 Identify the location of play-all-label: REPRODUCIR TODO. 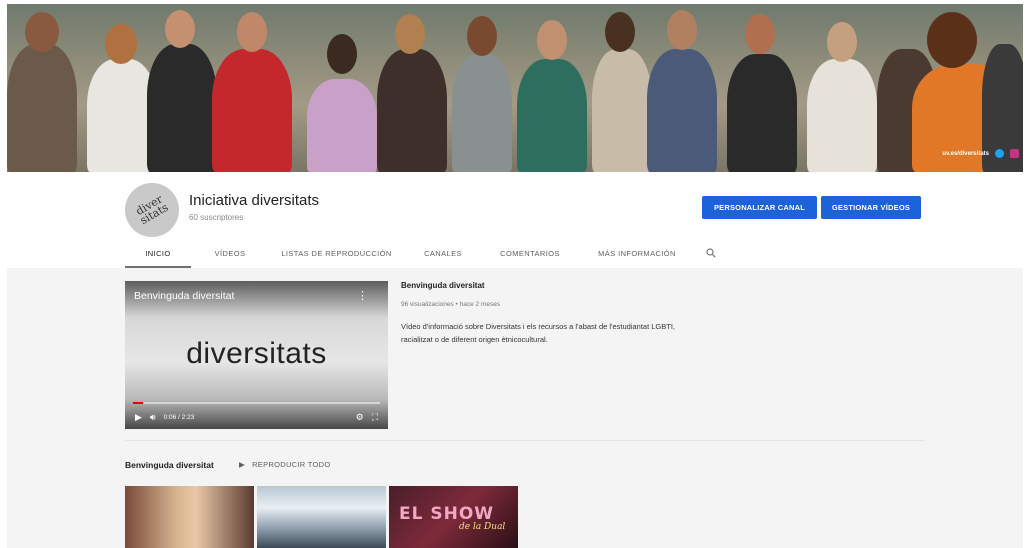
(291, 464).